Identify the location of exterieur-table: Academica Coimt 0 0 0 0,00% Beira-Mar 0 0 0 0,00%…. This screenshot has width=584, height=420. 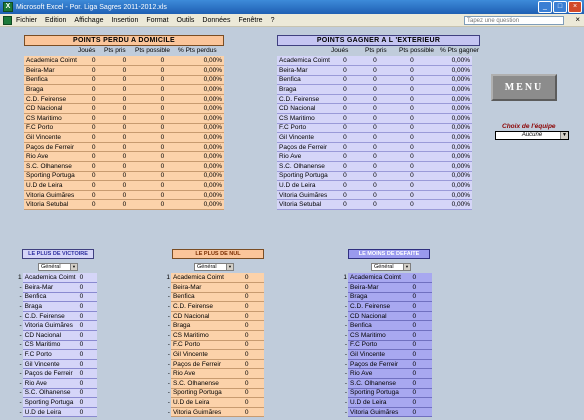
(374, 133).